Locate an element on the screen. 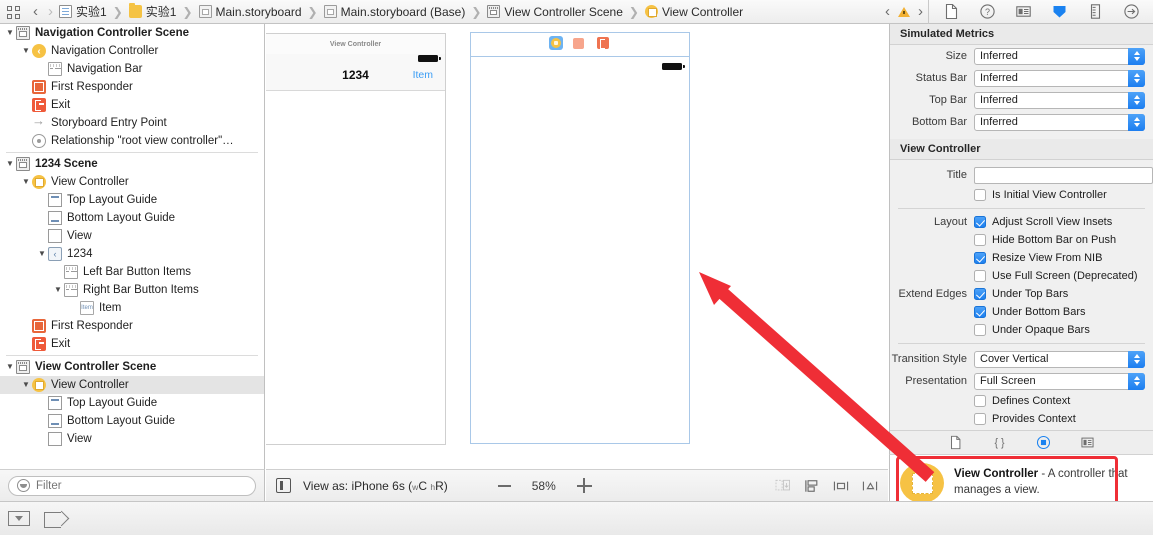 This screenshot has height=535, width=1153. bar-button-item-label: Item is located at coordinates (423, 75).